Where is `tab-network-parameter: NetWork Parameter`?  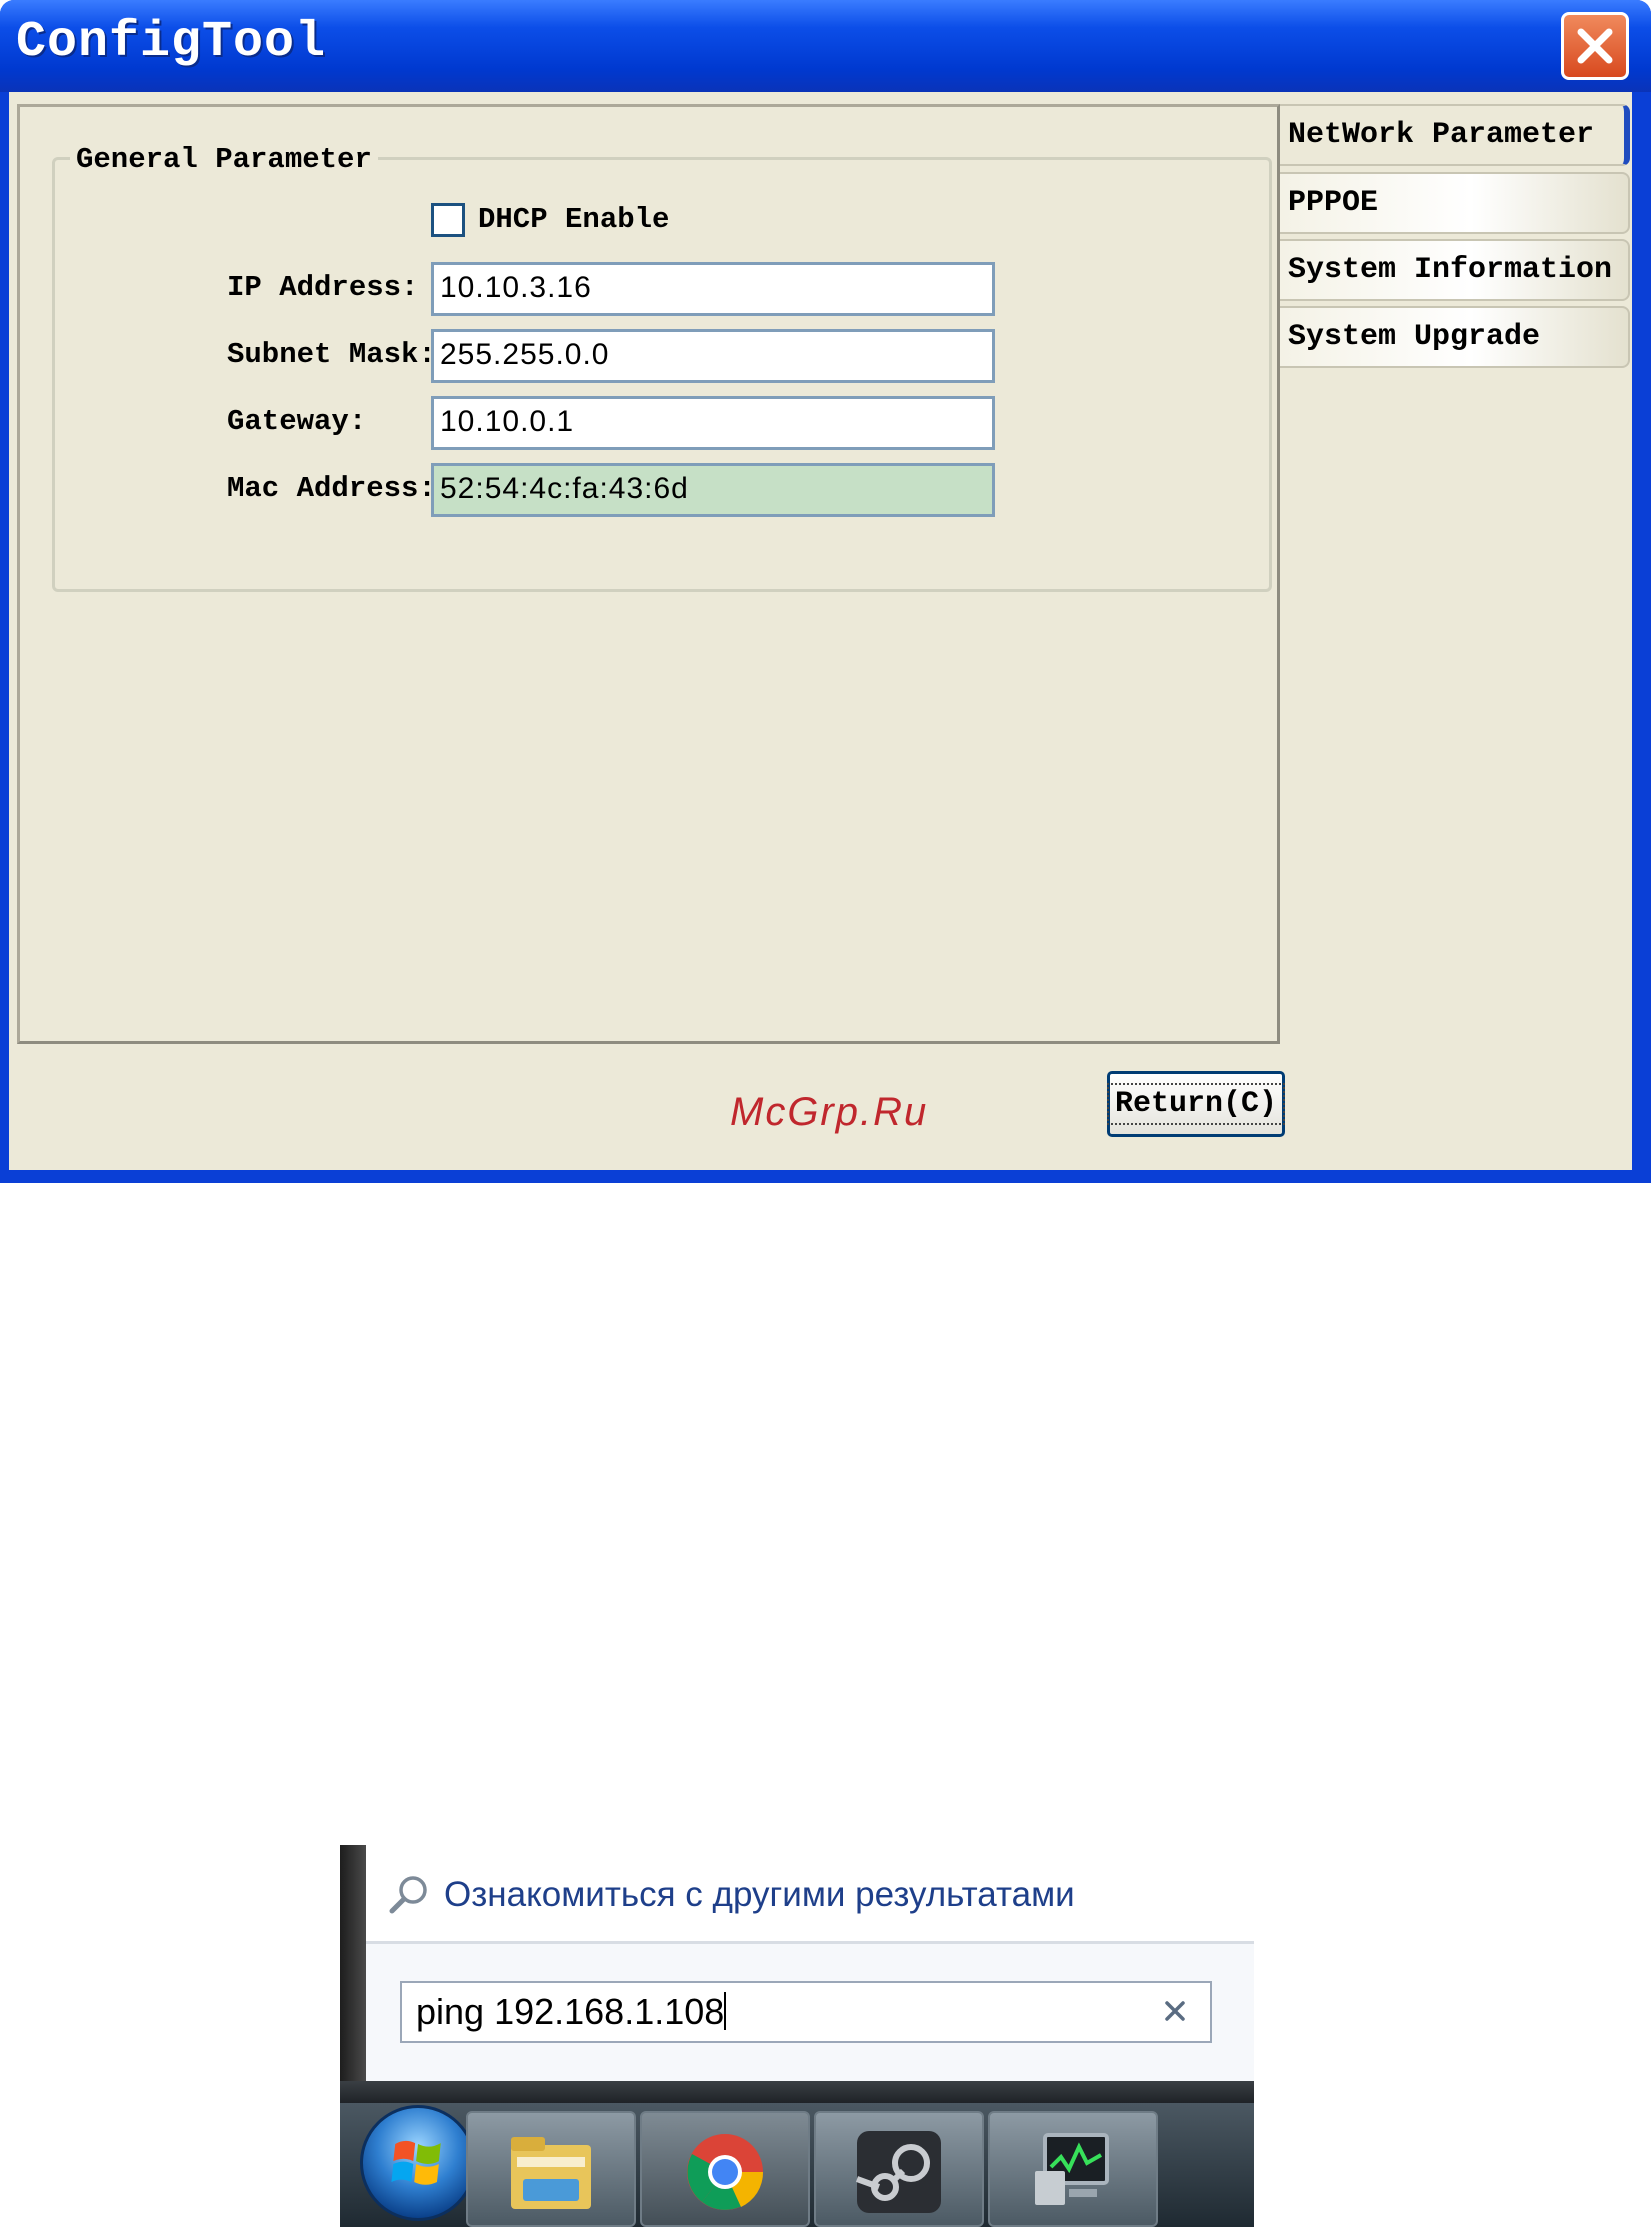
tab-network-parameter: NetWork Parameter is located at coordinates (1455, 135).